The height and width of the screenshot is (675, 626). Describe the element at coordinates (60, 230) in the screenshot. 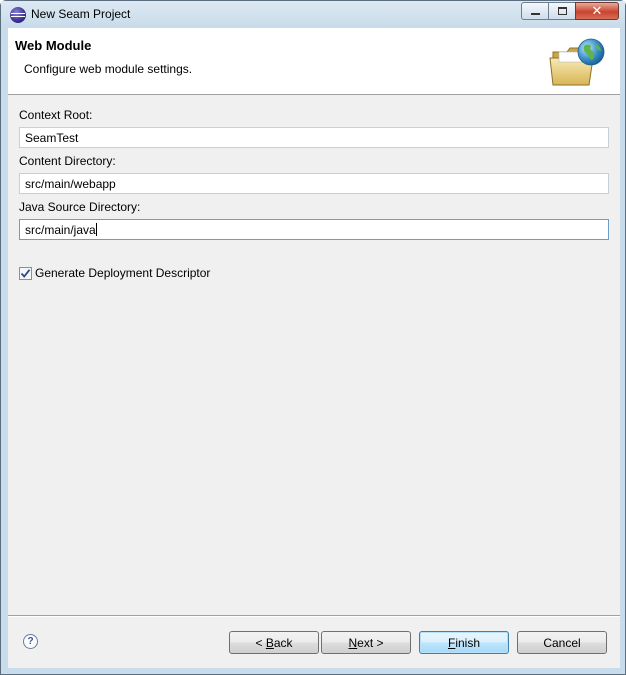

I see `java-source-directory-value: src/main/java` at that location.